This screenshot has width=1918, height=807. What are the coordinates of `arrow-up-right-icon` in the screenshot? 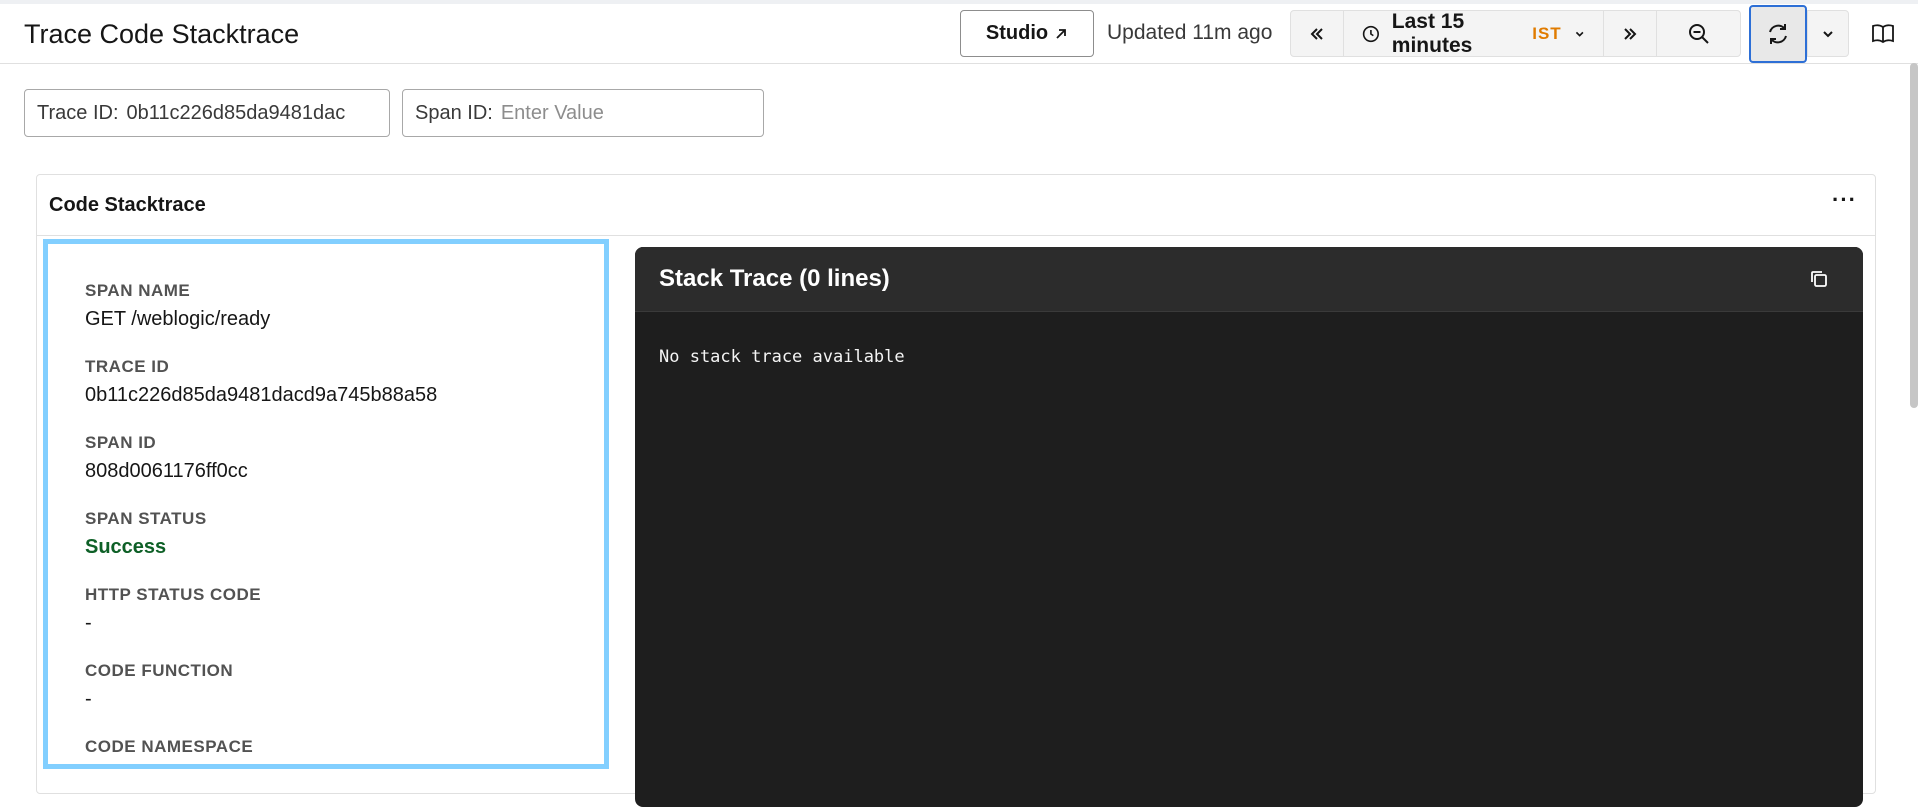 It's located at (1061, 33).